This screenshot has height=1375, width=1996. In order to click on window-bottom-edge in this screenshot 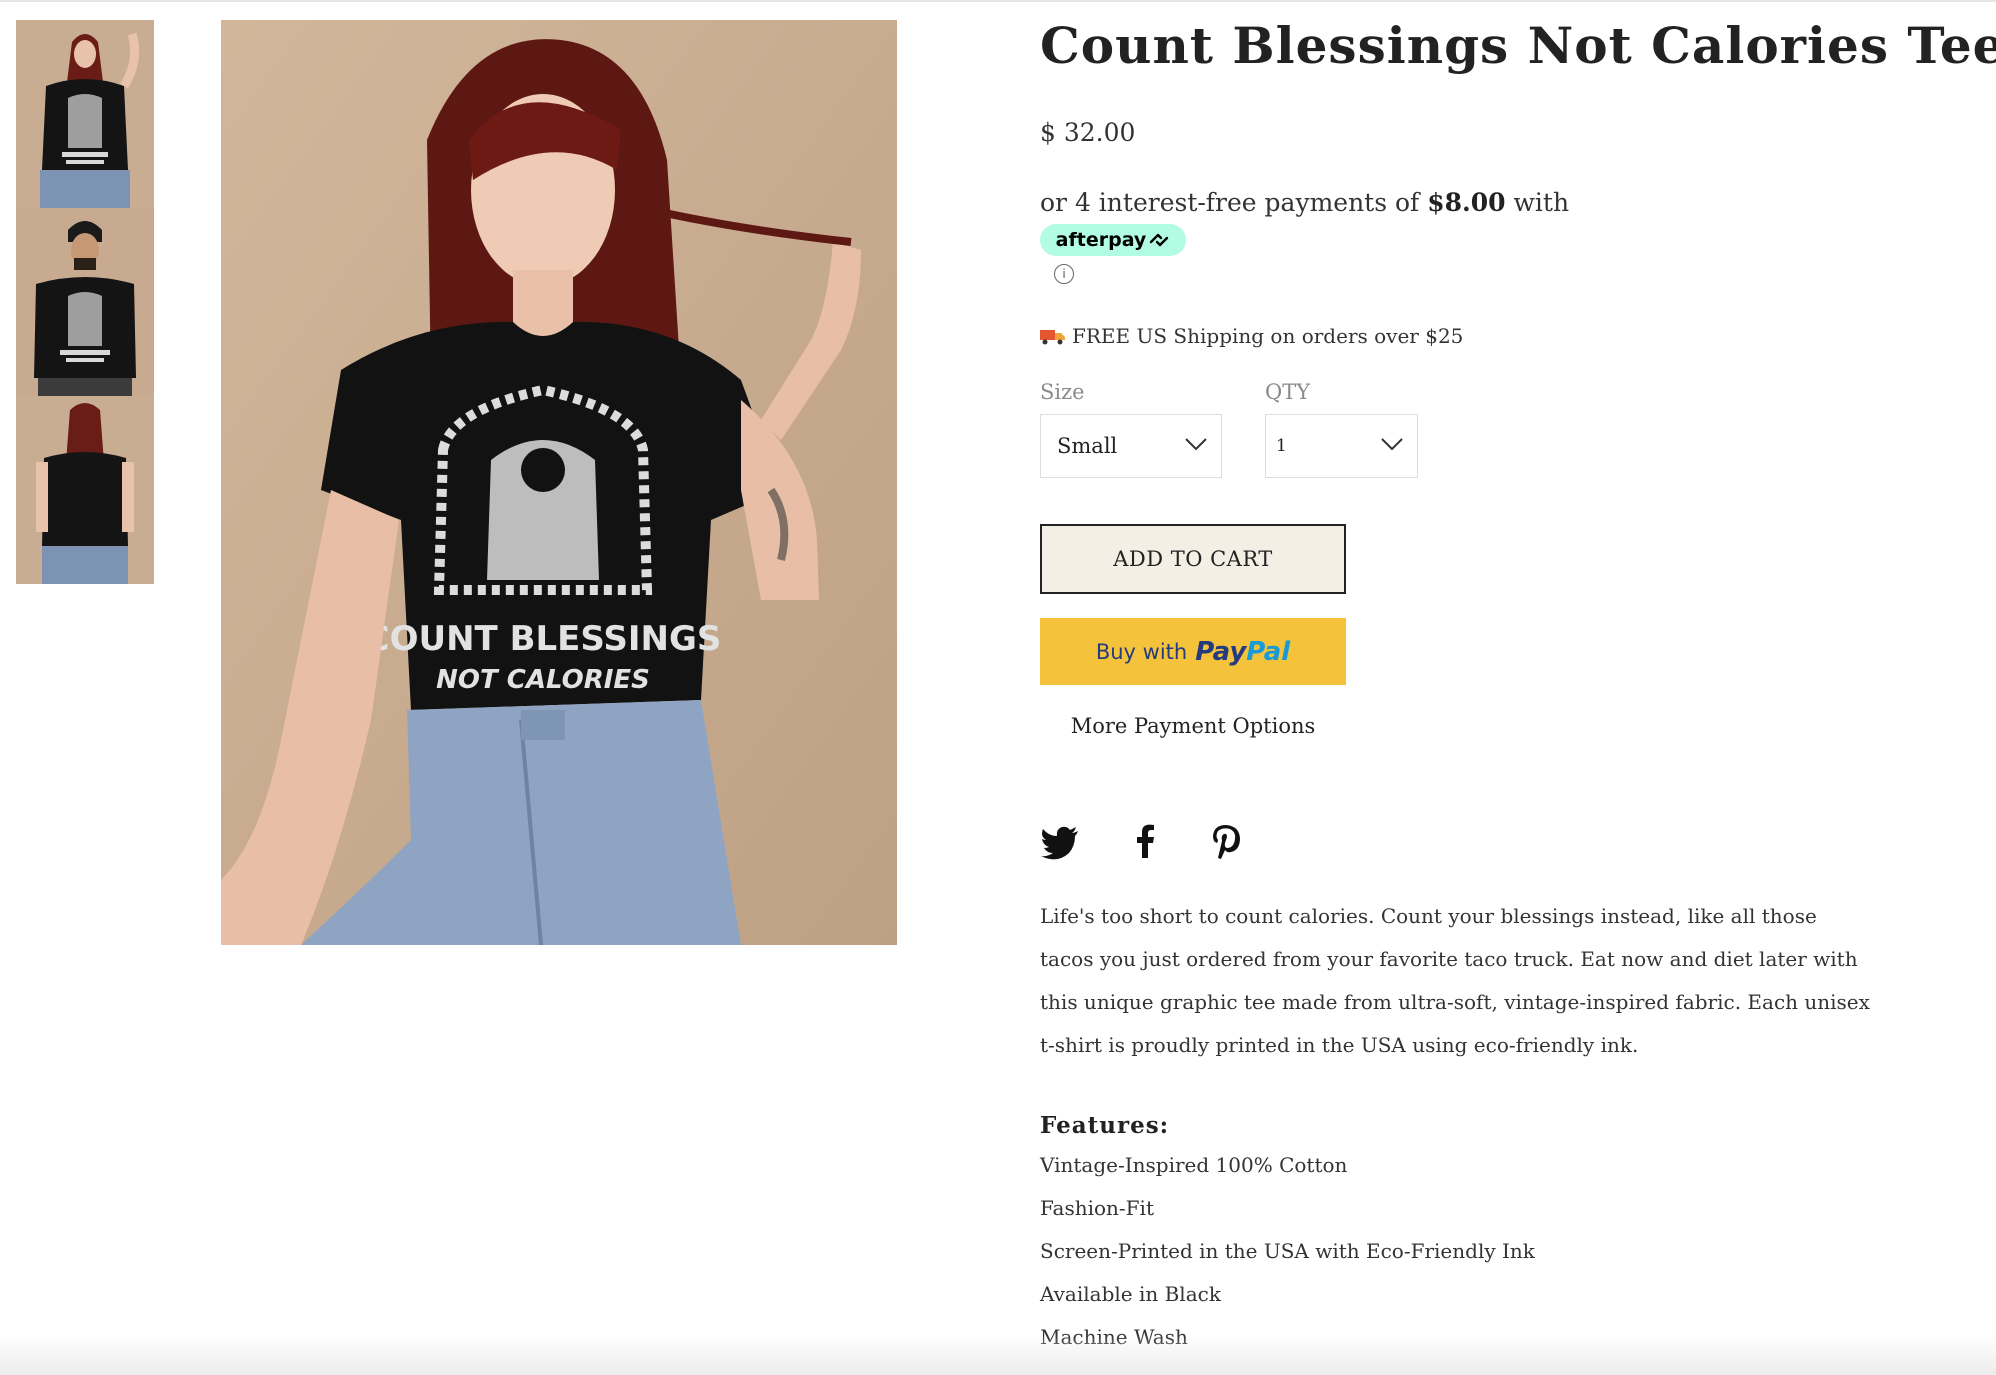, I will do `click(998, 1355)`.